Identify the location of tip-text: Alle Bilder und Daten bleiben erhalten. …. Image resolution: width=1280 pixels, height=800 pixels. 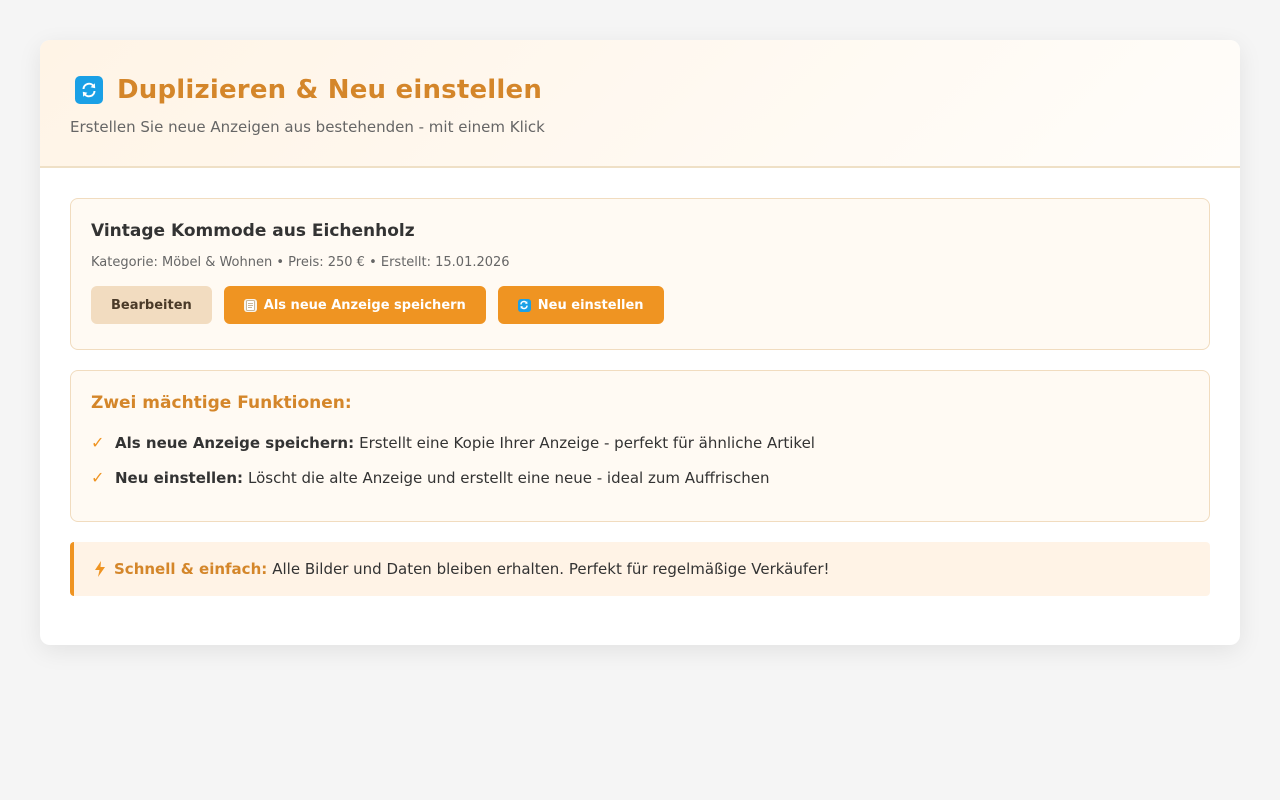
(551, 569).